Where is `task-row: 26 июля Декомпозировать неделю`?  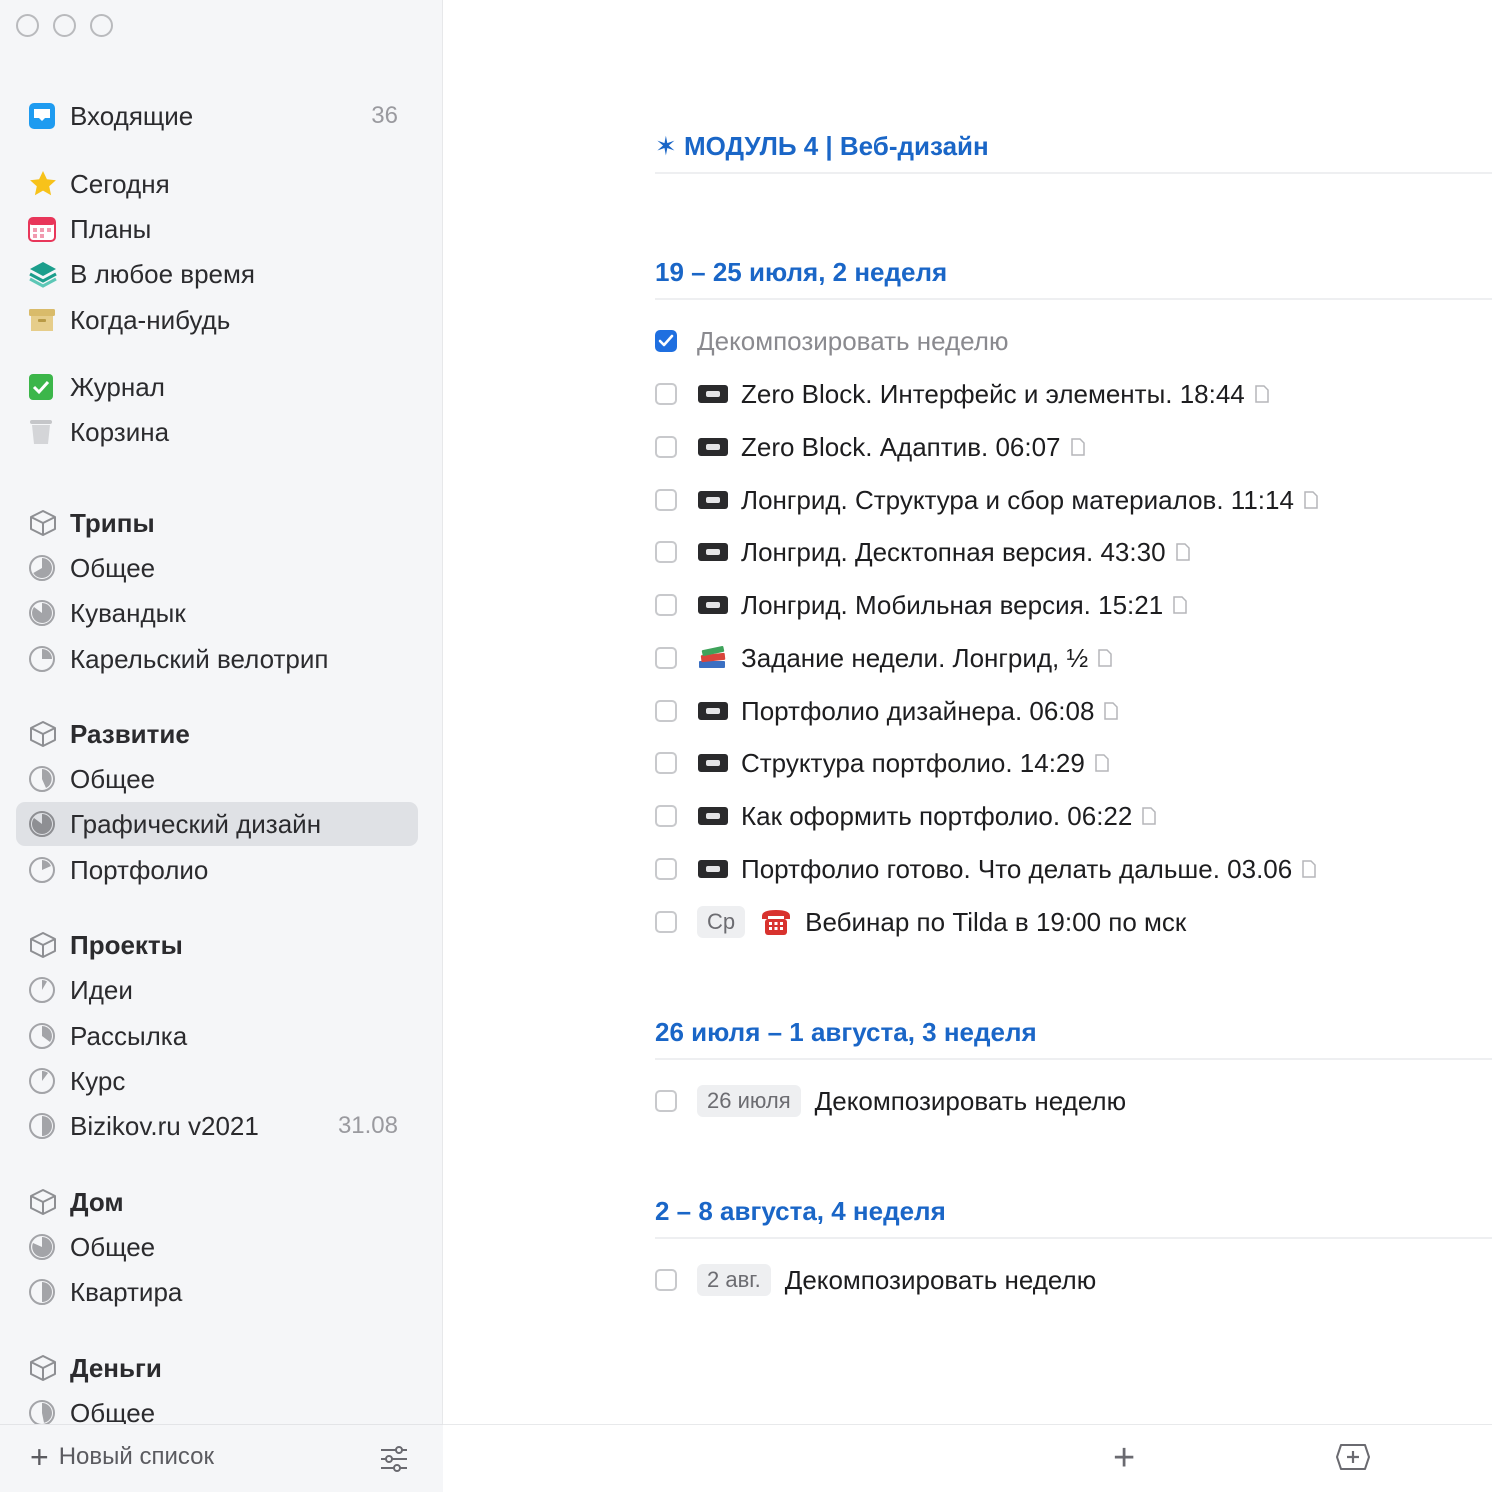 task-row: 26 июля Декомпозировать неделю is located at coordinates (890, 1101).